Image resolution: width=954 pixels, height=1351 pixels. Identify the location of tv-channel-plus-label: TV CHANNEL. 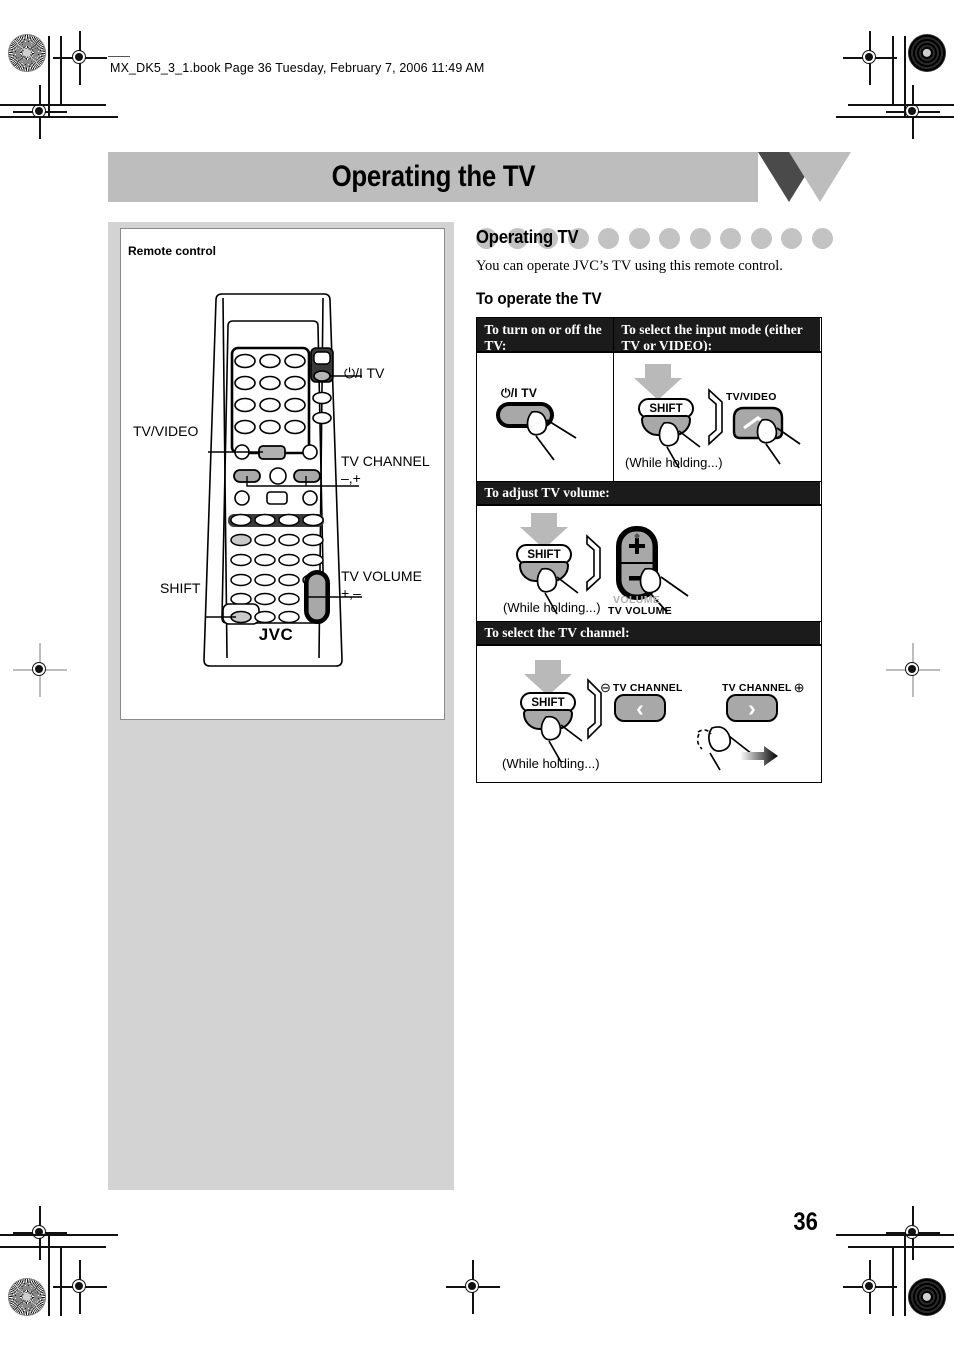
(757, 687).